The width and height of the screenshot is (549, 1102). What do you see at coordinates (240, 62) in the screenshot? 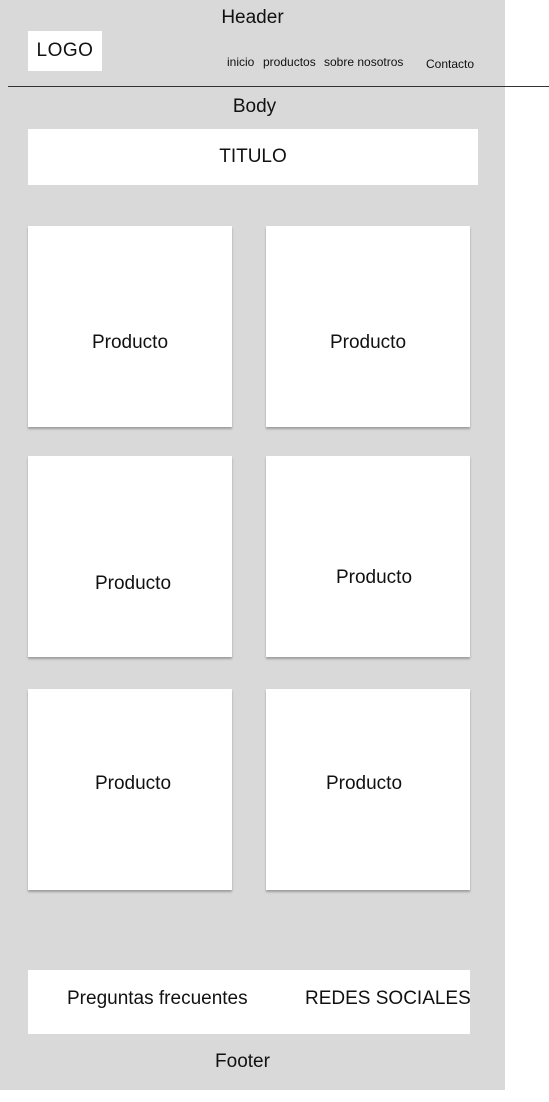
I see `nav-link-inicio: inicio` at bounding box center [240, 62].